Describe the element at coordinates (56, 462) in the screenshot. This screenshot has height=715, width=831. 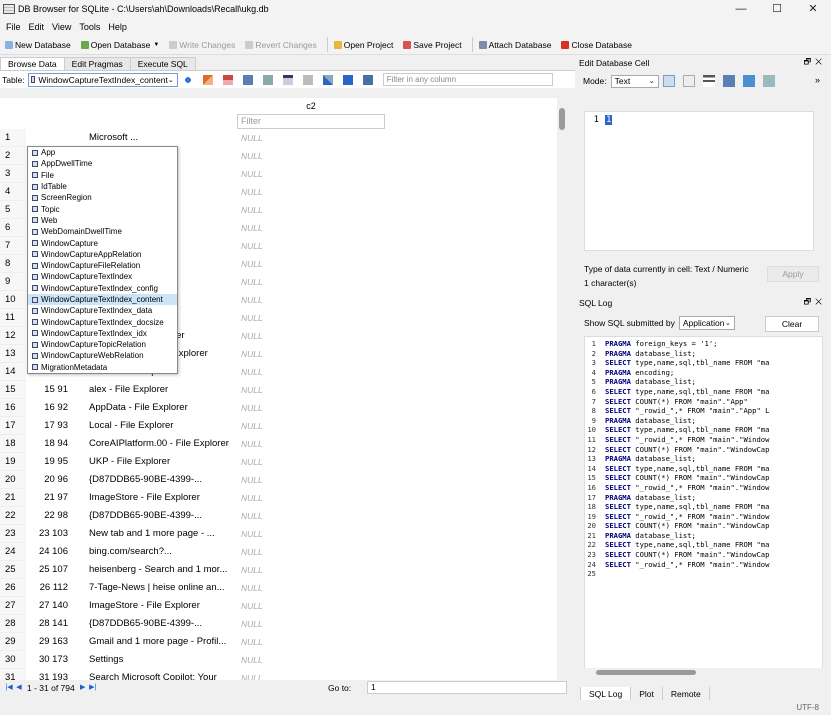
I see `cell-c1: 19 95` at that location.